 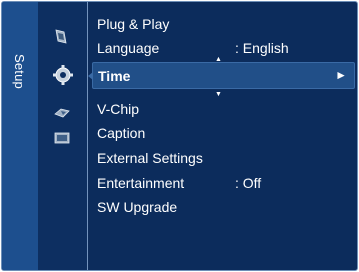 What do you see at coordinates (341, 75) in the screenshot?
I see `submenu-arrow-icon: ►` at bounding box center [341, 75].